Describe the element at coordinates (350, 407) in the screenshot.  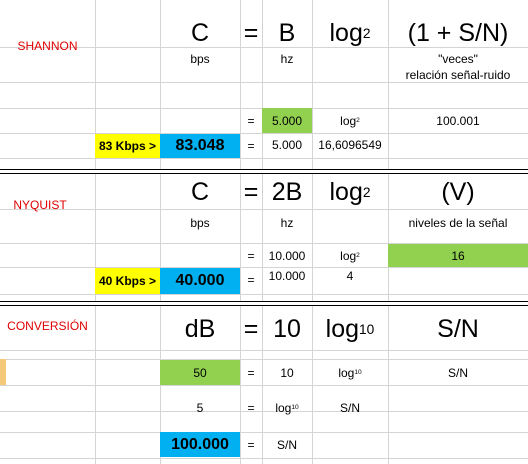
I see `conversion-r2-sn: S/N` at that location.